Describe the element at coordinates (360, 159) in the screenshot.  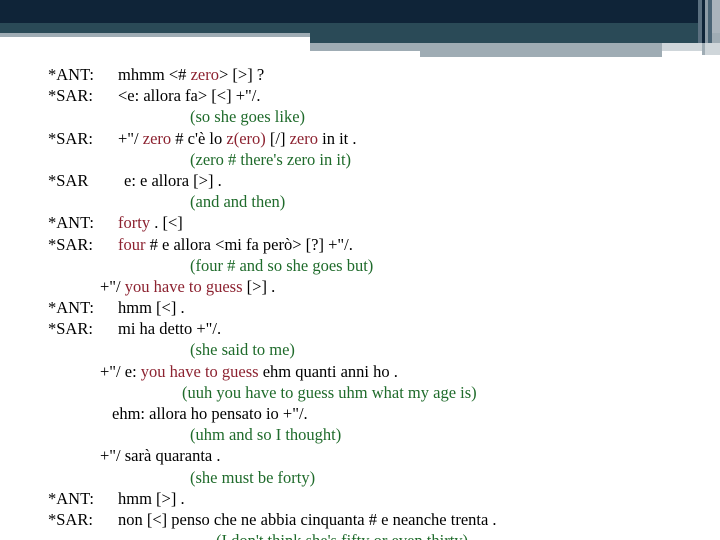
I see `transcript-line: (zero # there's zero in it)` at that location.